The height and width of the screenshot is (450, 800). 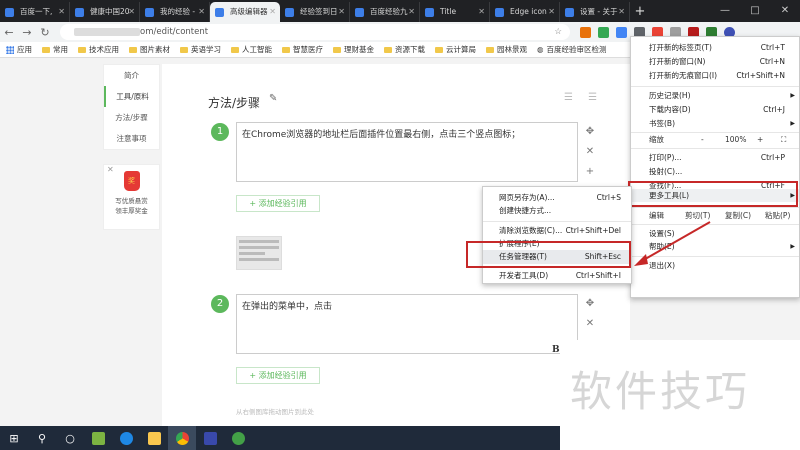 What do you see at coordinates (715, 75) in the screenshot?
I see `menu-incognito: 打开新的无痕窗口(I) Ctrl+Shift+N` at bounding box center [715, 75].